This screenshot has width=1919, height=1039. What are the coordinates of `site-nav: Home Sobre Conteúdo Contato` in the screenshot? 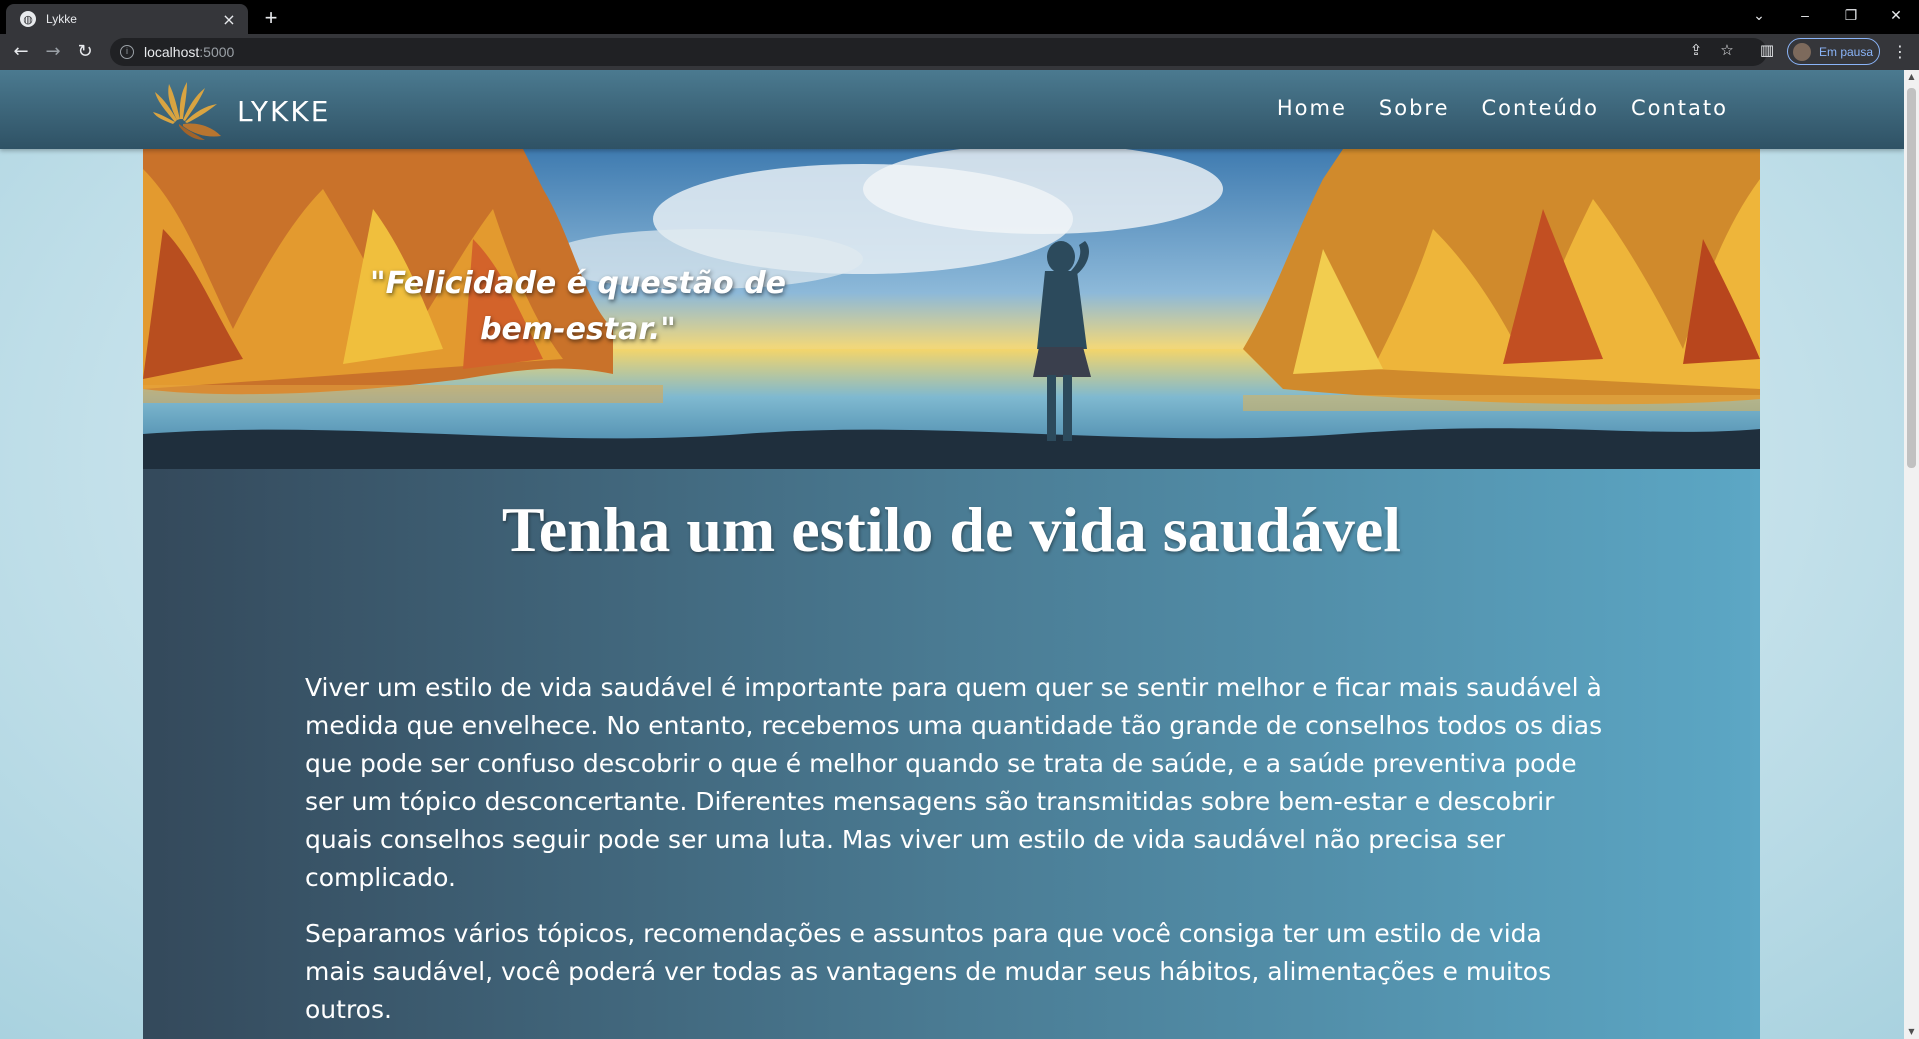 It's located at (1502, 108).